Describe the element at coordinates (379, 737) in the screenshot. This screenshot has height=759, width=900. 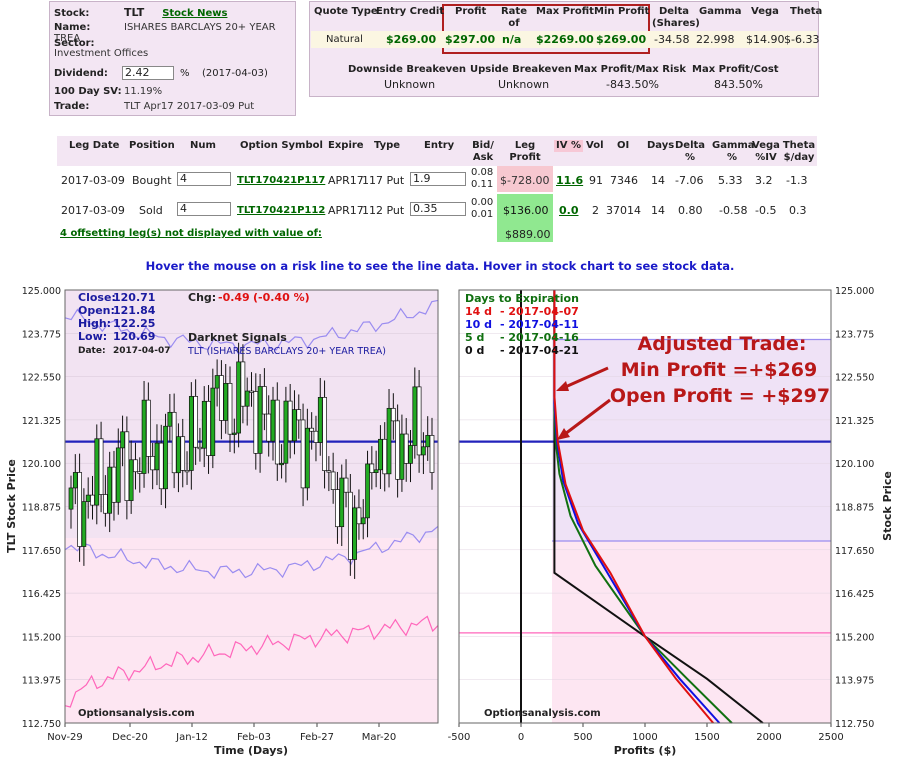
I see `stock-x-tick: Mar-20` at that location.